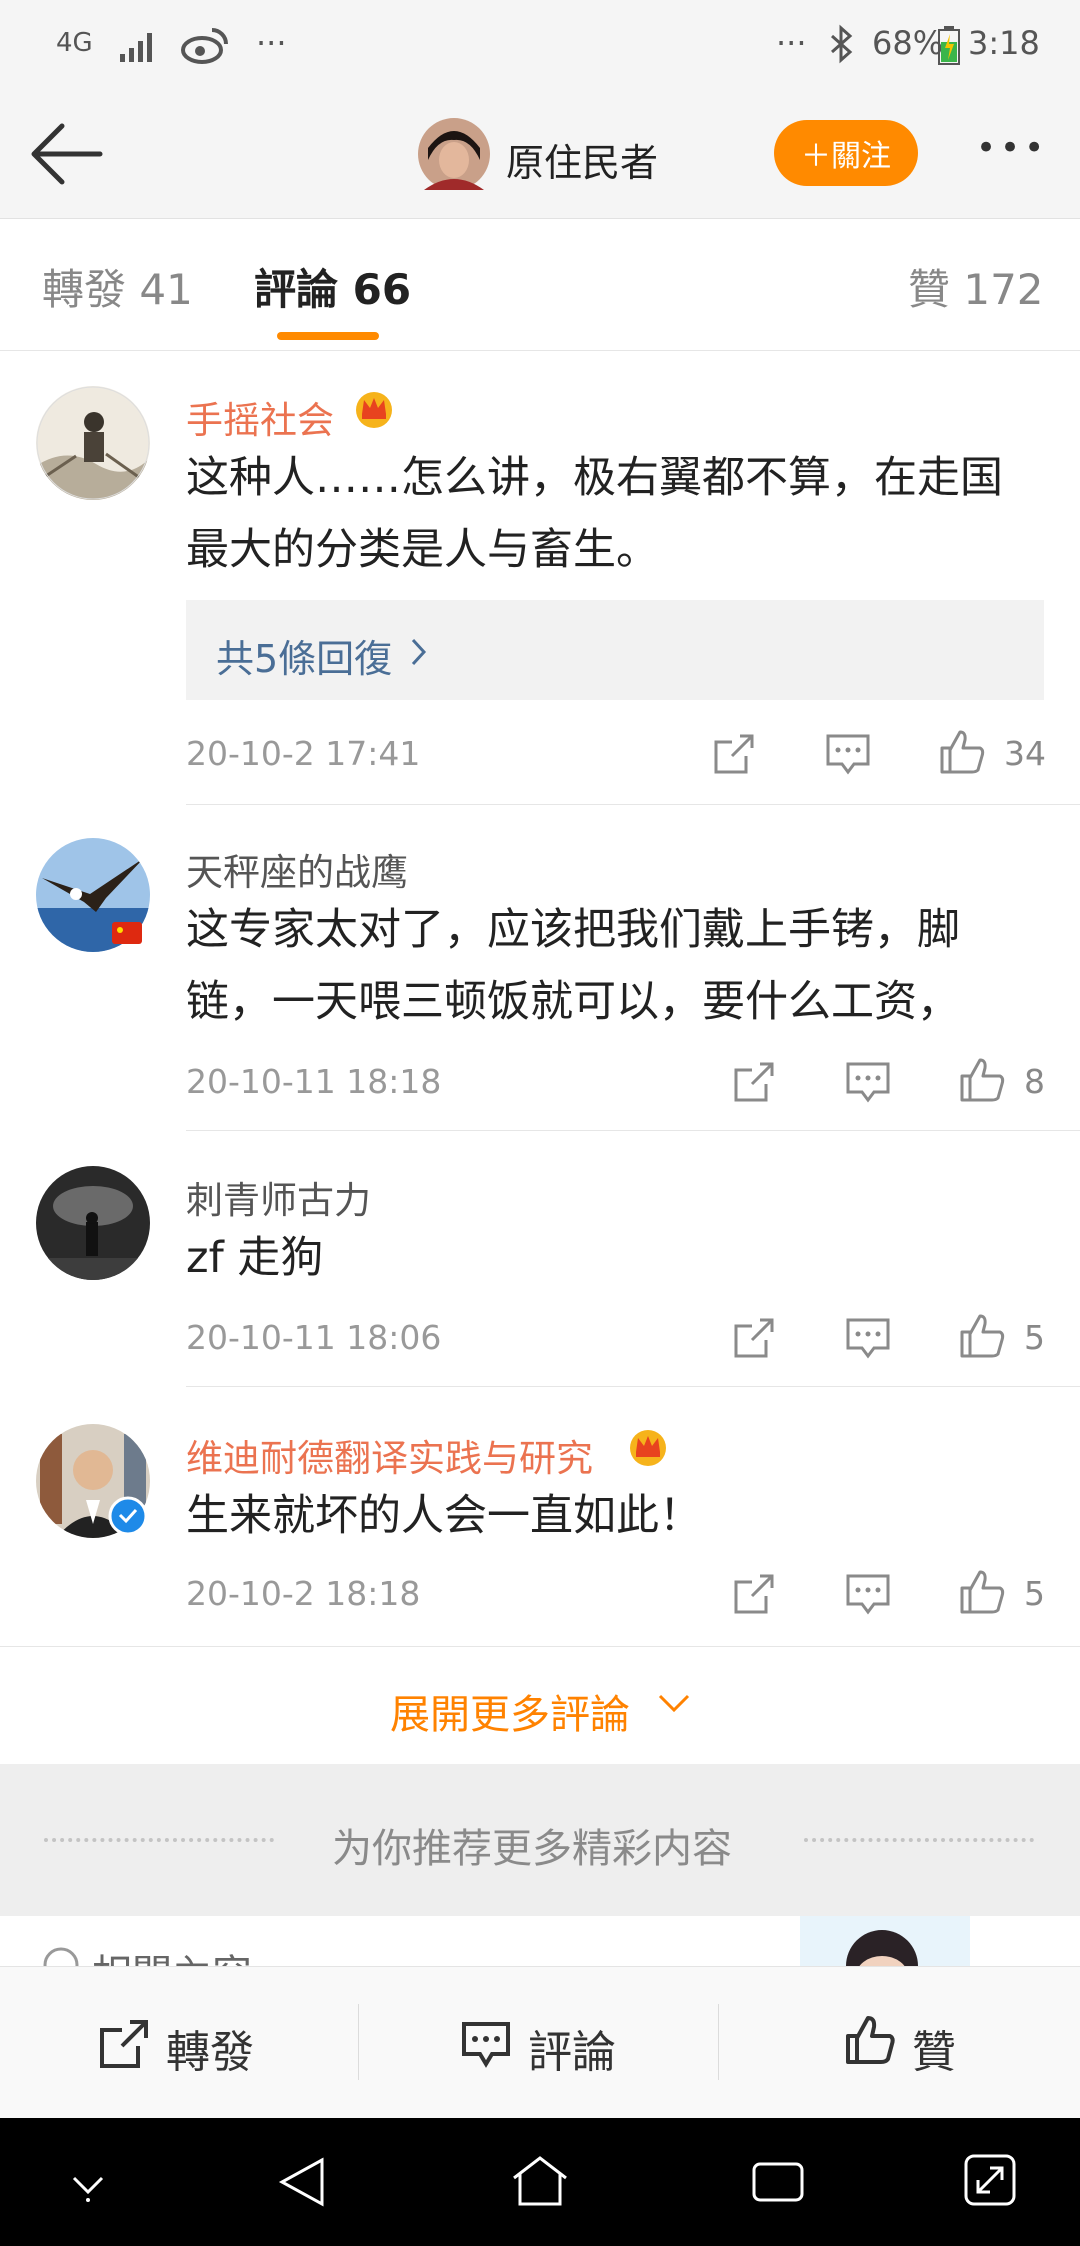 The width and height of the screenshot is (1080, 2246). I want to click on chevron-right-icon, so click(419, 652).